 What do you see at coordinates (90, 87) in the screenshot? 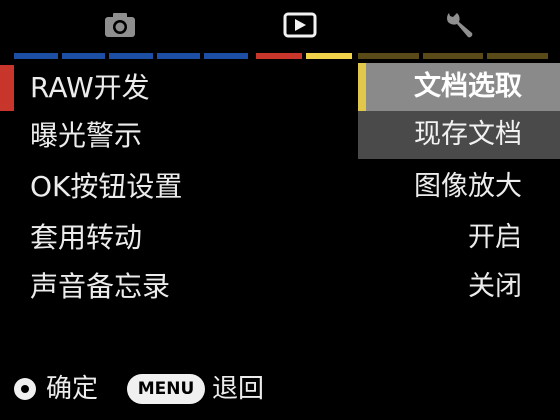
I see `menu-item-label: RAW开发` at bounding box center [90, 87].